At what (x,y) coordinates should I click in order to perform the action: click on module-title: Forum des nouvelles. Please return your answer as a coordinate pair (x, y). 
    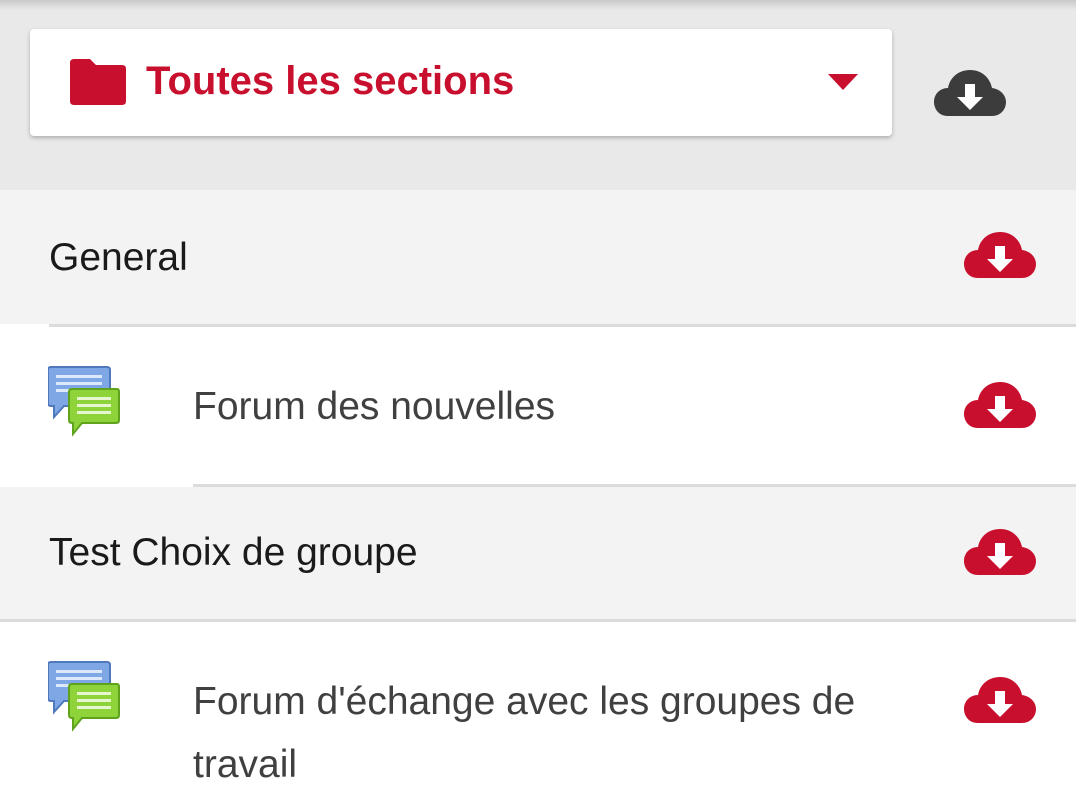
    Looking at the image, I should click on (374, 406).